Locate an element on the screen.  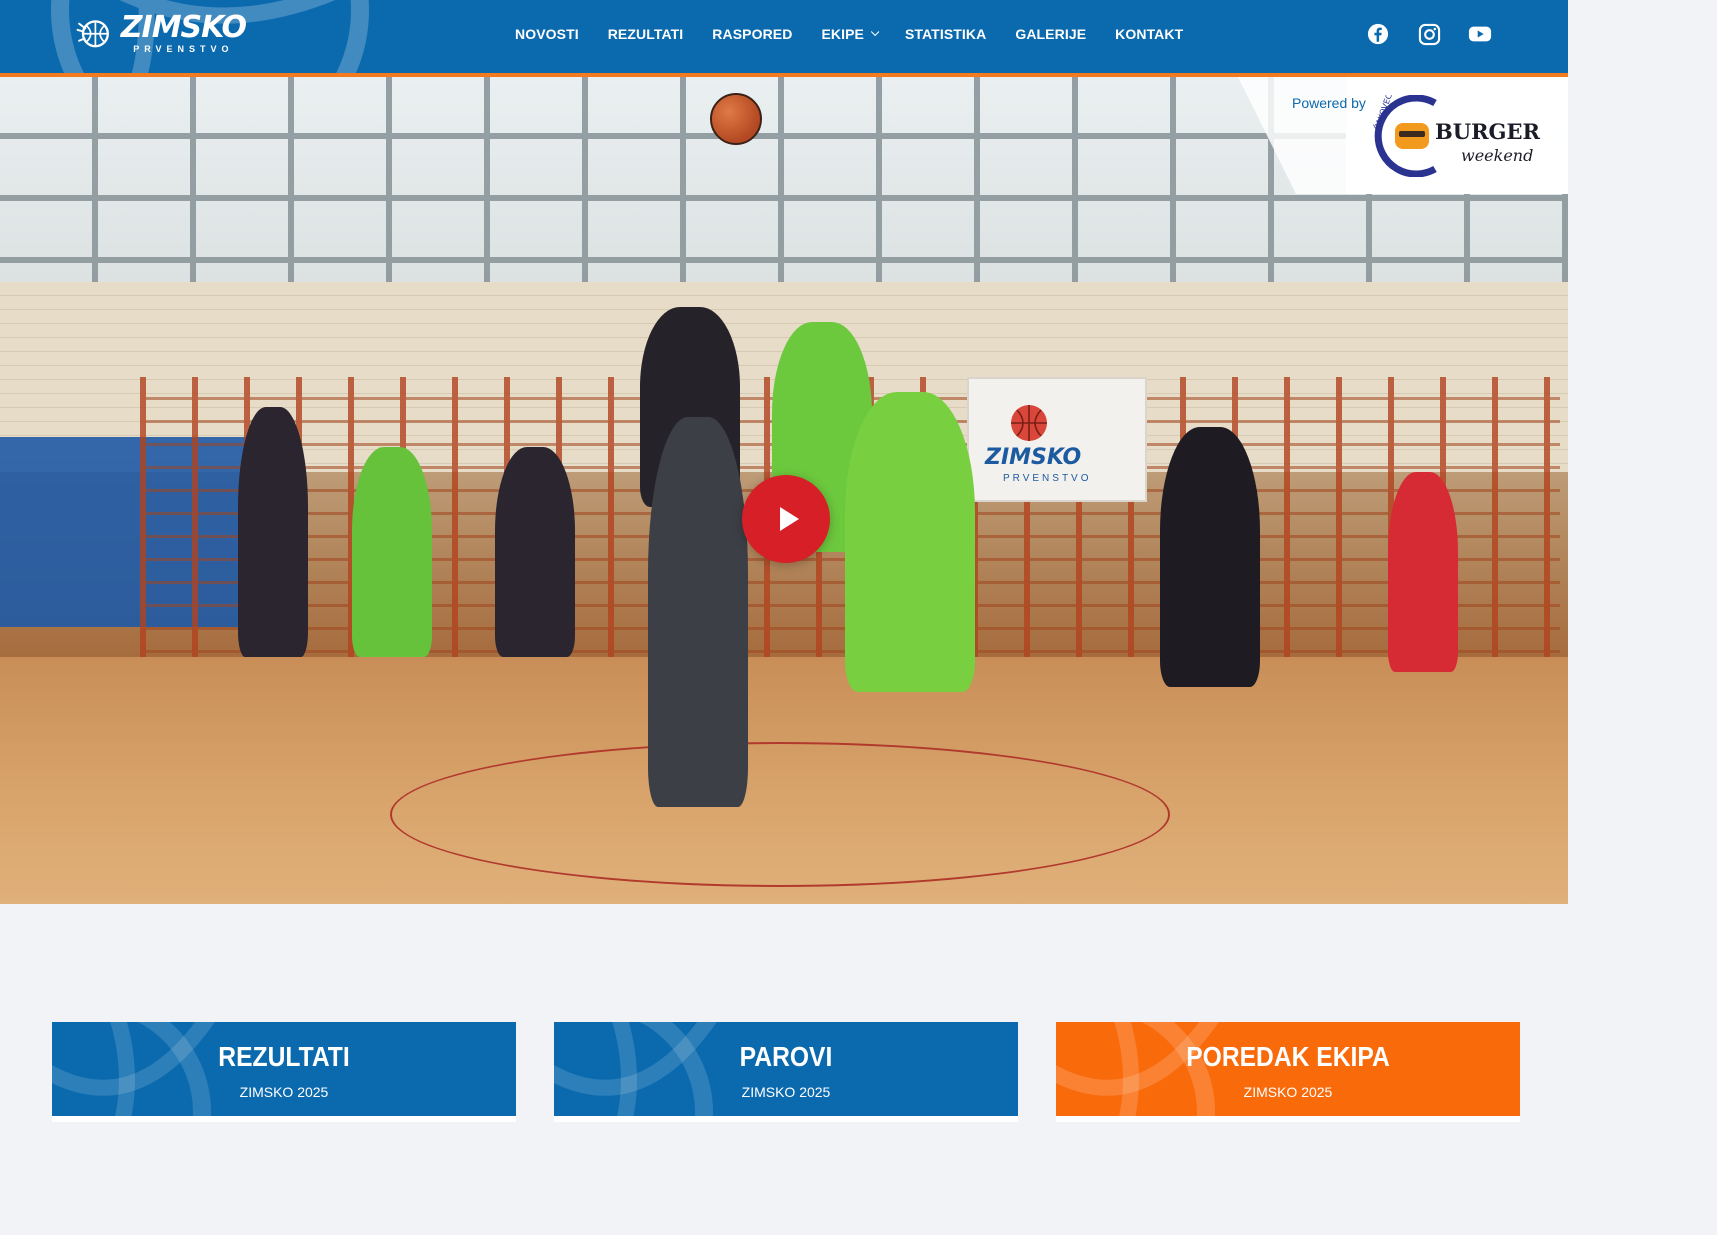
nav-item-ekipe: EKIPE is located at coordinates (850, 34).